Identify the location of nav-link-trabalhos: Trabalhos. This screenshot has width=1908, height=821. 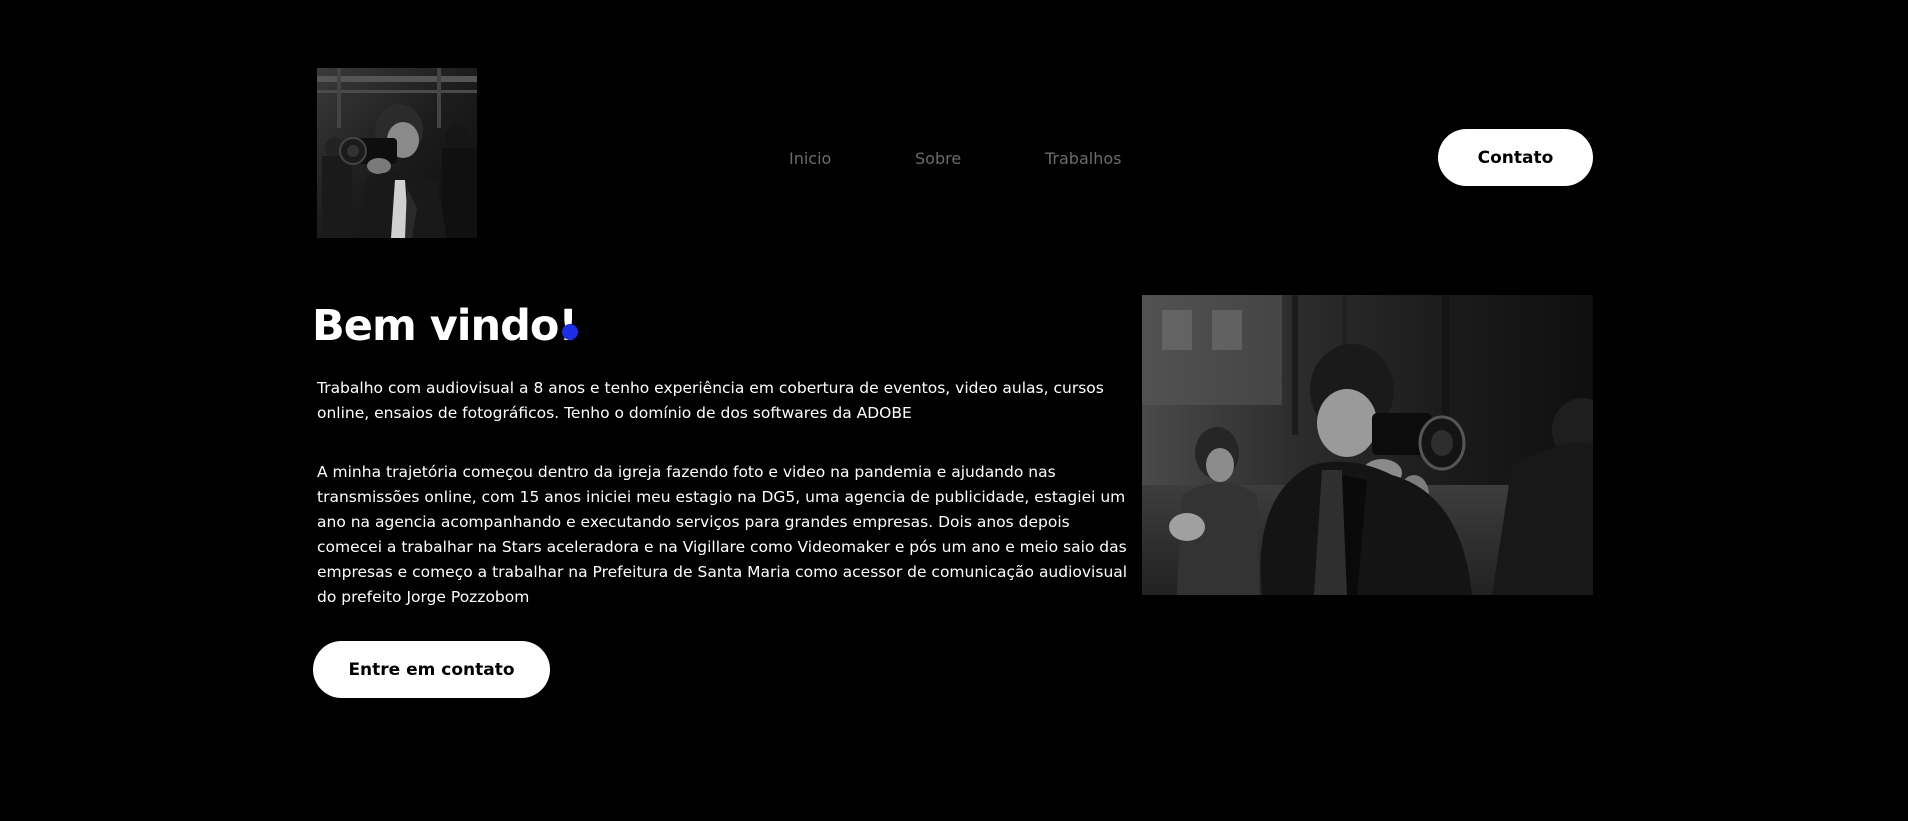
(1083, 158).